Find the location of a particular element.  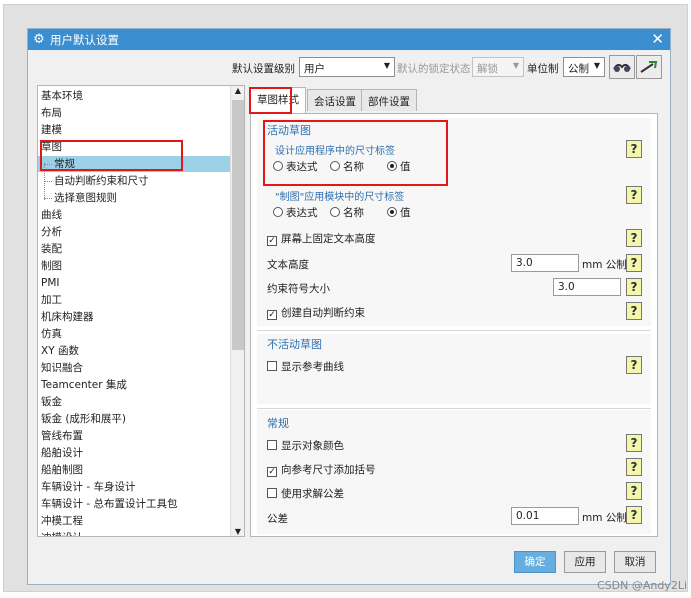

tree-item: 基本环境 is located at coordinates (134, 96).